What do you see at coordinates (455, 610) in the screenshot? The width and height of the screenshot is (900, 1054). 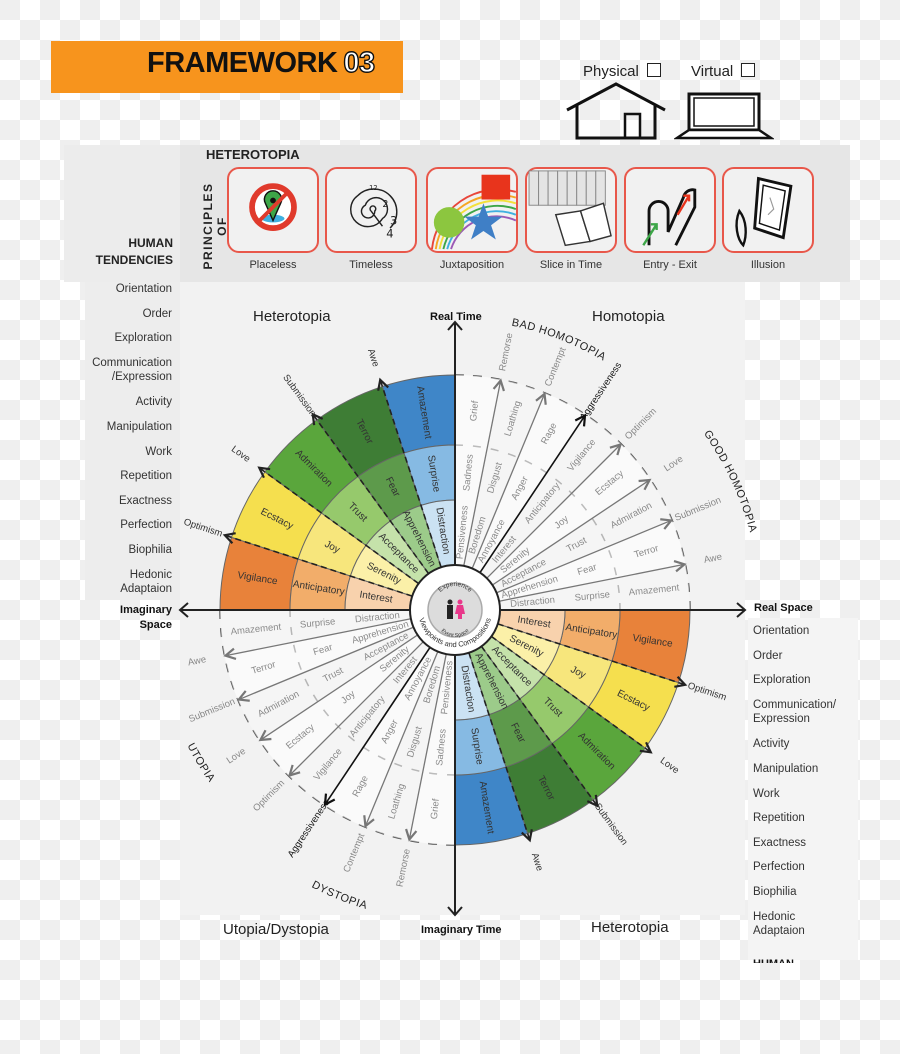 I see `event-space-circle` at bounding box center [455, 610].